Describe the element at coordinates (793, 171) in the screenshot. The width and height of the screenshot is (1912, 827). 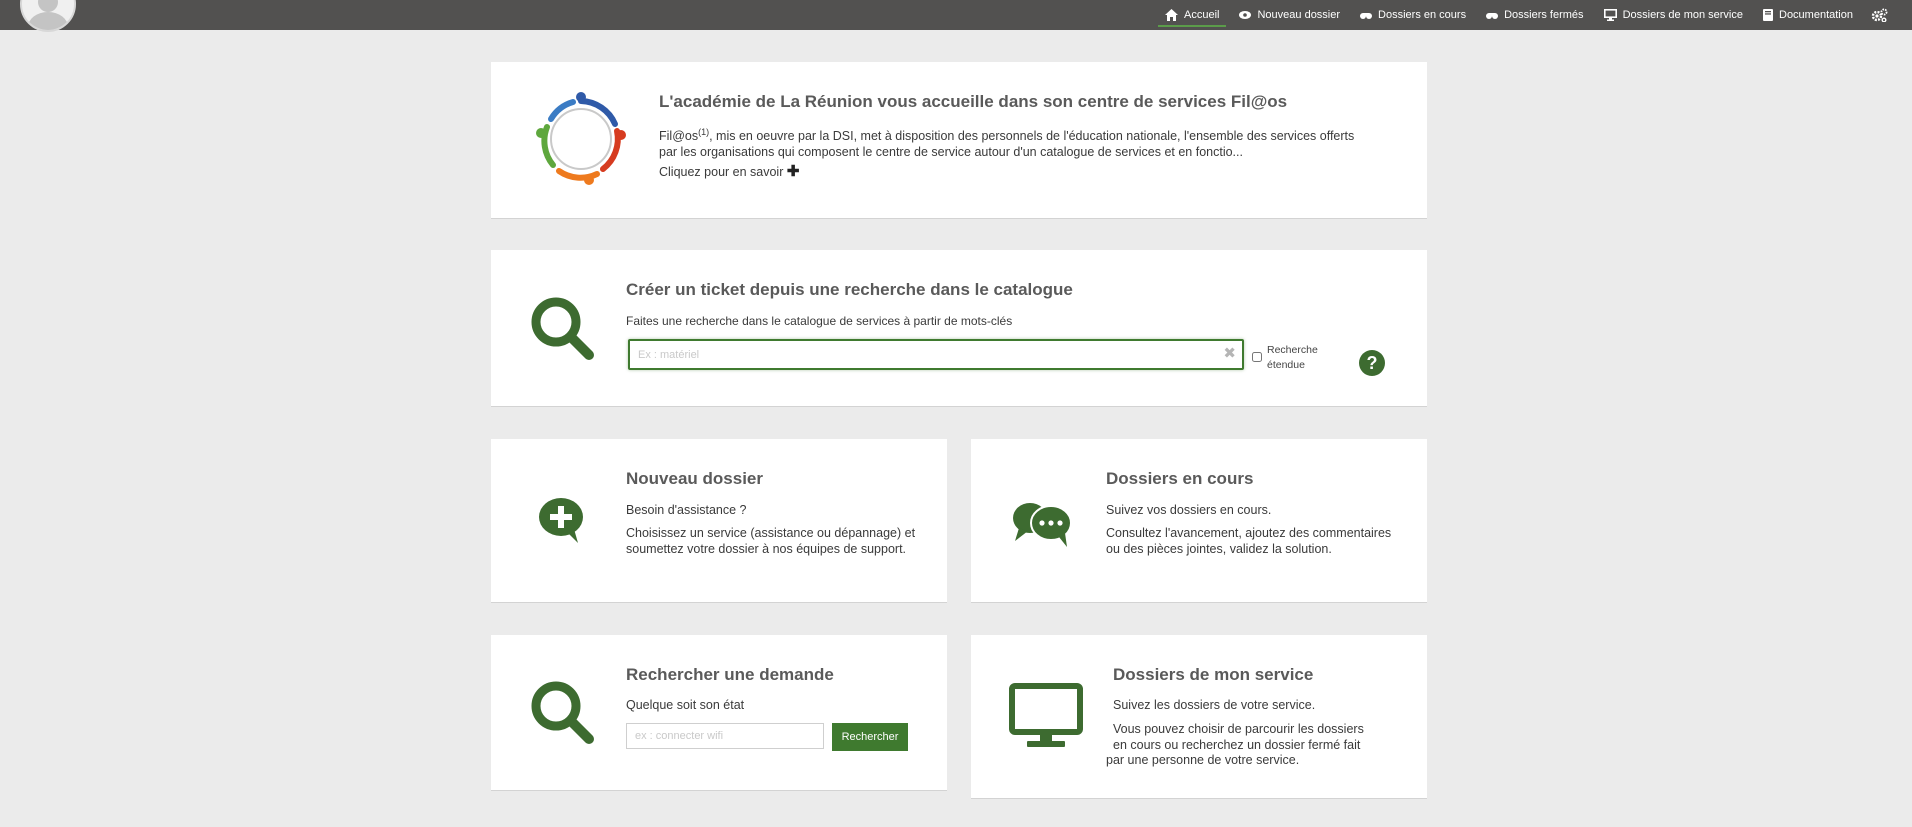
I see `plus-icon: ✚` at that location.